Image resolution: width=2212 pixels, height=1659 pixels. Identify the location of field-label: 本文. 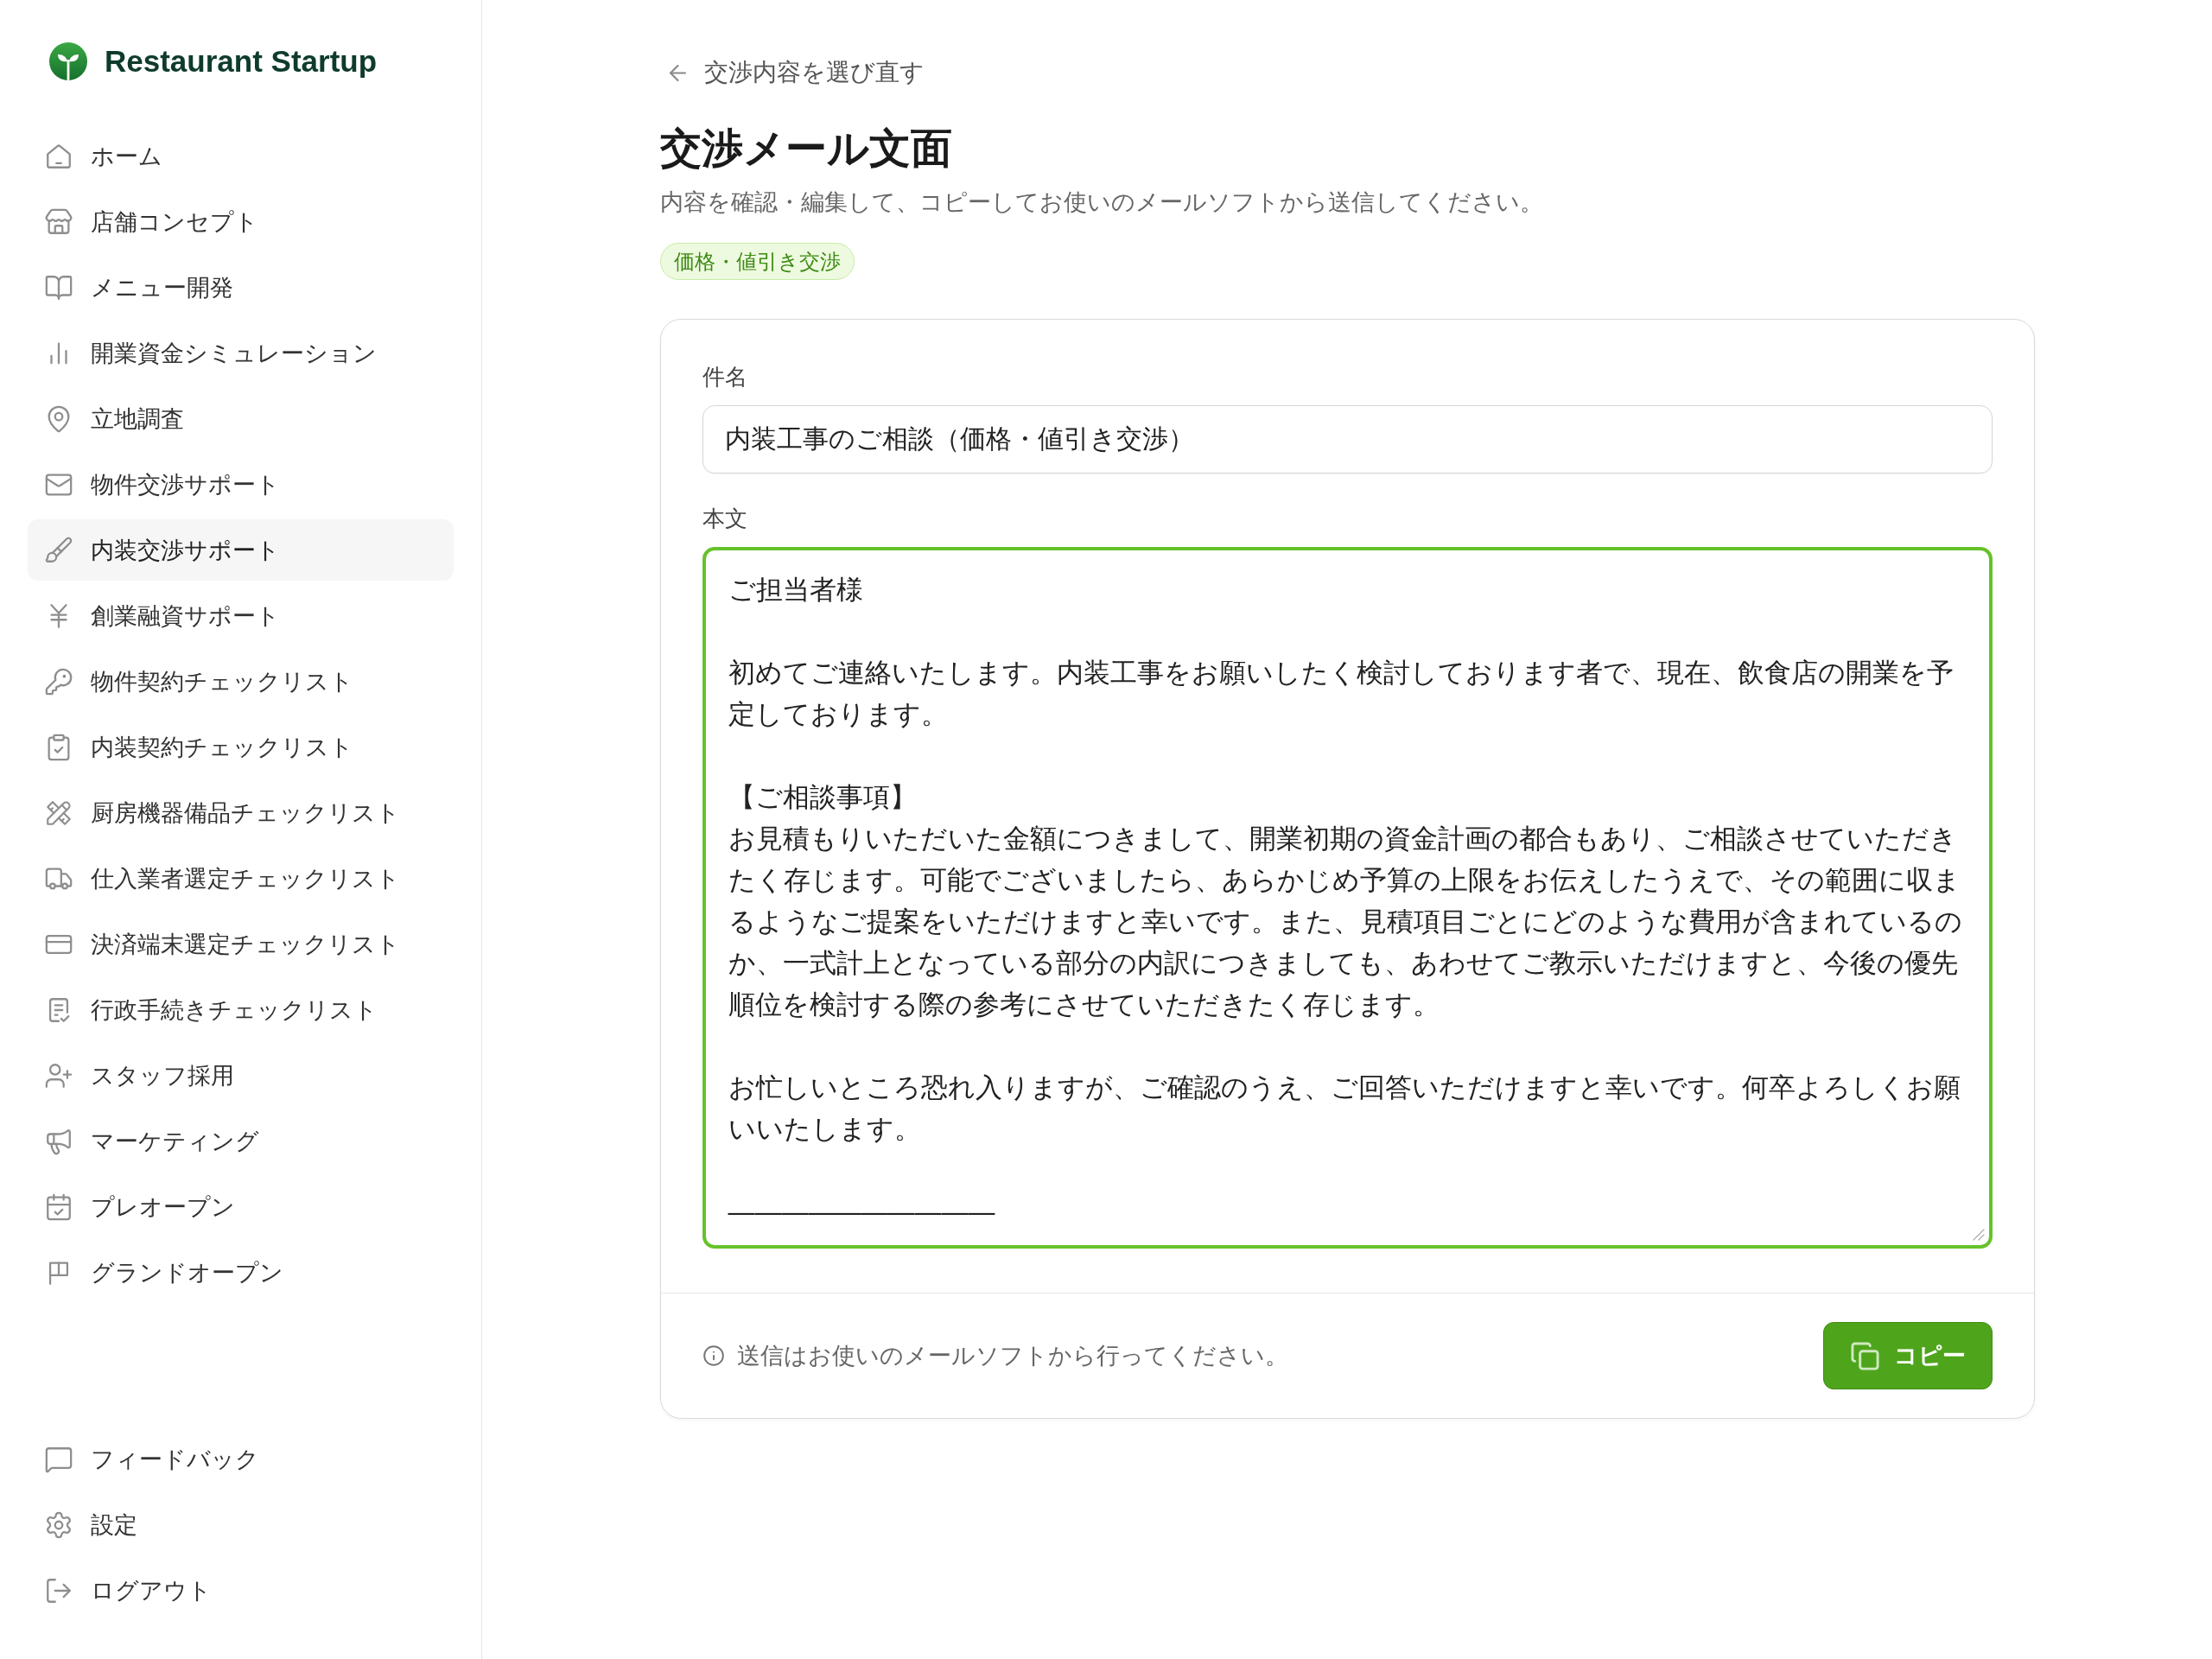
(724, 519).